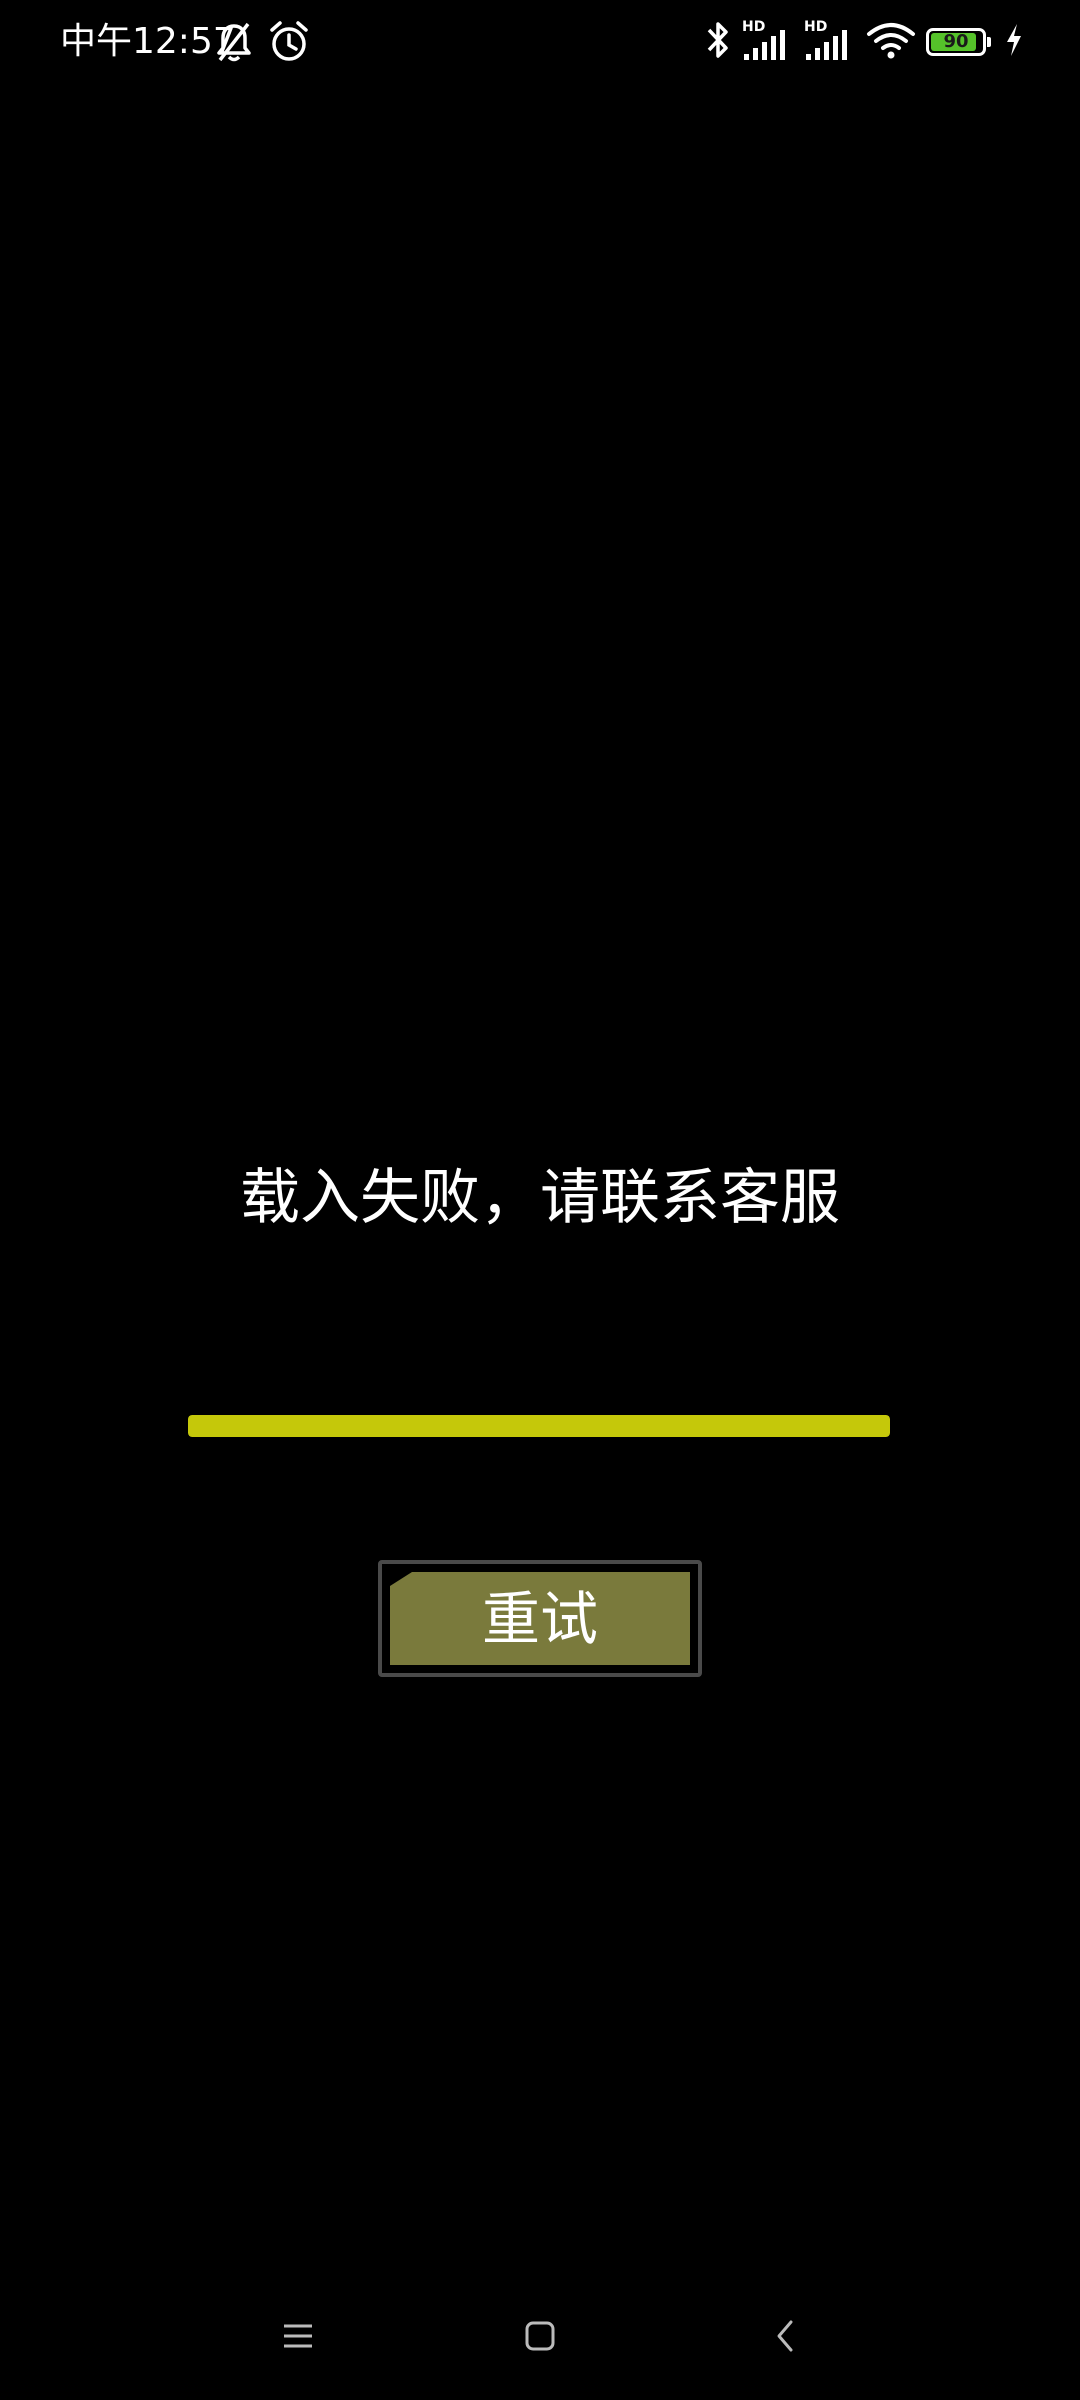 This screenshot has width=1080, height=2400. What do you see at coordinates (718, 42) in the screenshot?
I see `bluetooth-icon` at bounding box center [718, 42].